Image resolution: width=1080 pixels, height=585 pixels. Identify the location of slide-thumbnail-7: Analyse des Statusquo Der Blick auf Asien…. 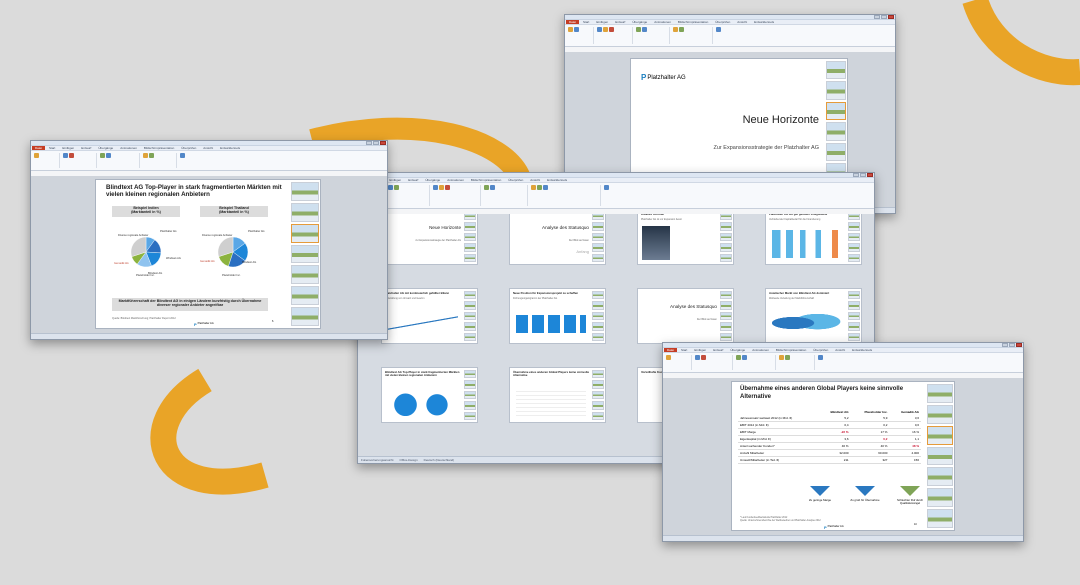
(685, 316).